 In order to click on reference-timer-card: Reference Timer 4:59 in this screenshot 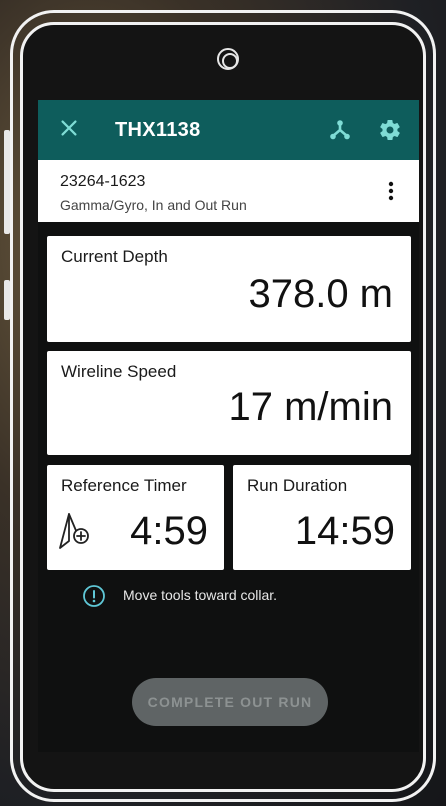, I will do `click(135, 517)`.